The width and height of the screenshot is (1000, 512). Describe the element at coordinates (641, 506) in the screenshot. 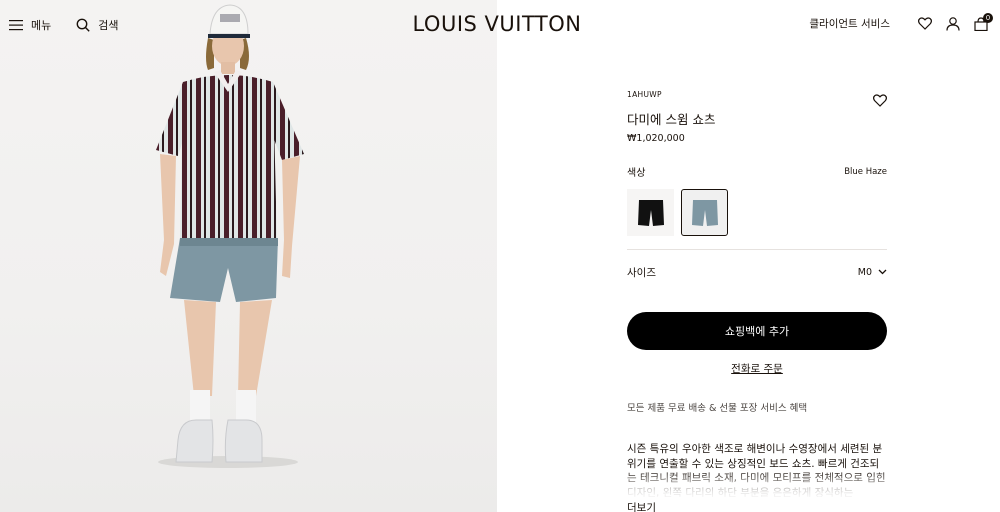

I see `read-more-link: 더보기` at that location.